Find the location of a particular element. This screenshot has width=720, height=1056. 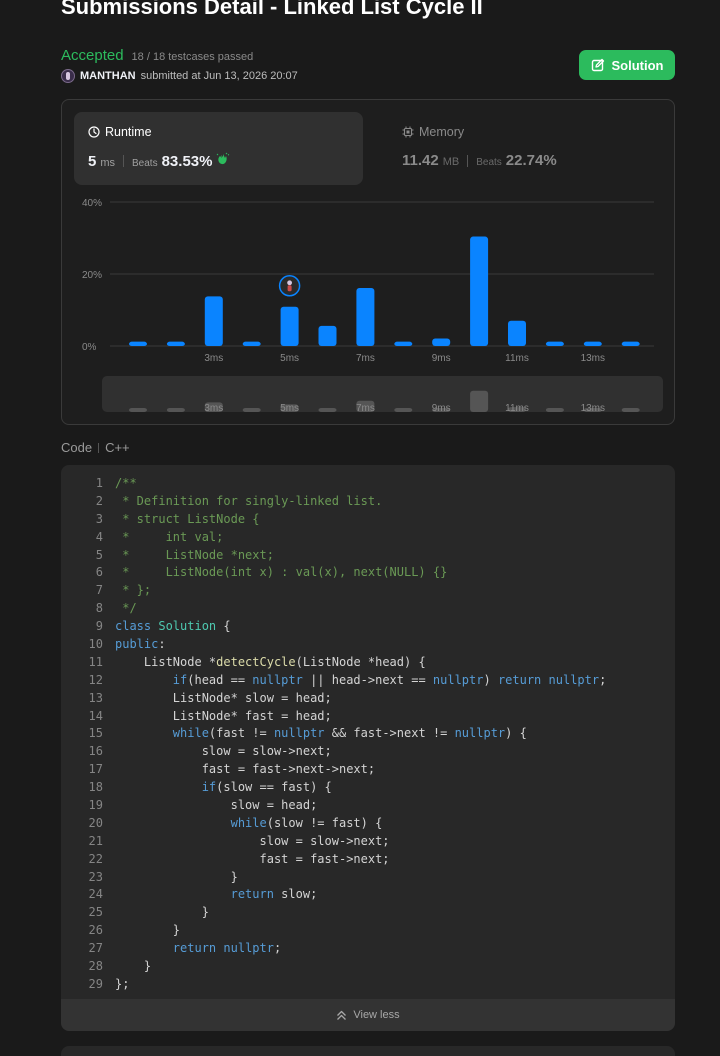

view-less-button: View less is located at coordinates (368, 1015).